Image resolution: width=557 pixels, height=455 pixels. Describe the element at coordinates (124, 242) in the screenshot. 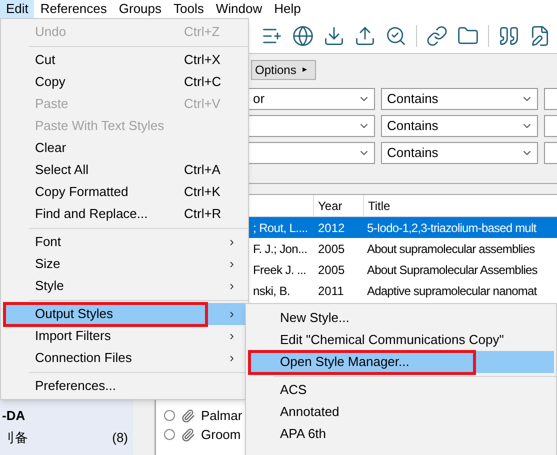

I see `menu-item: Font ›` at that location.